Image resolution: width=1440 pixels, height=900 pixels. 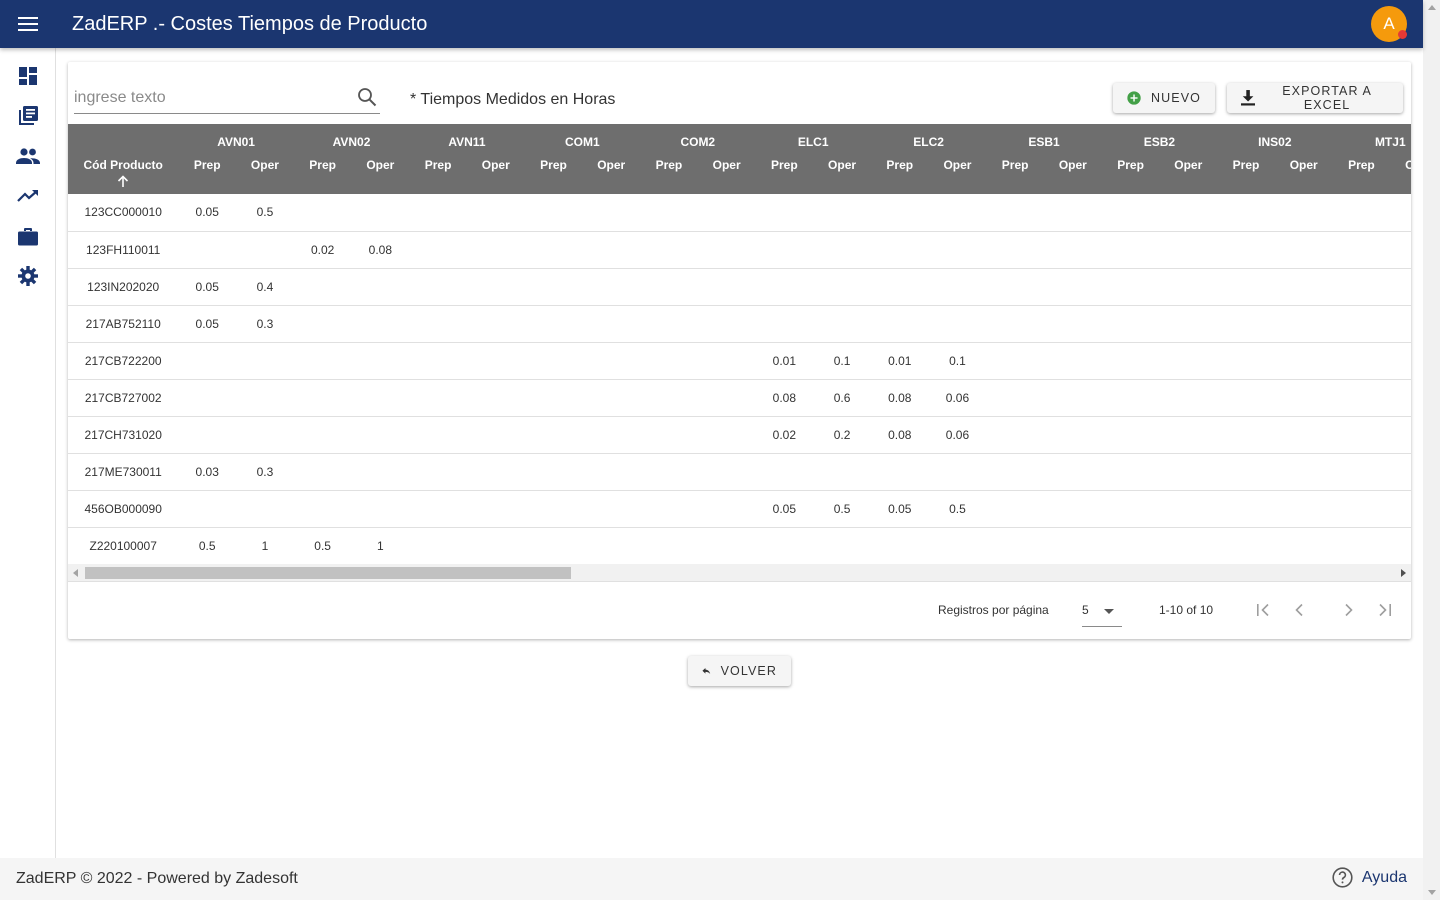 I want to click on table-row: 217CB727002 0.08 0.6 0.08 0.06, so click(x=739, y=398).